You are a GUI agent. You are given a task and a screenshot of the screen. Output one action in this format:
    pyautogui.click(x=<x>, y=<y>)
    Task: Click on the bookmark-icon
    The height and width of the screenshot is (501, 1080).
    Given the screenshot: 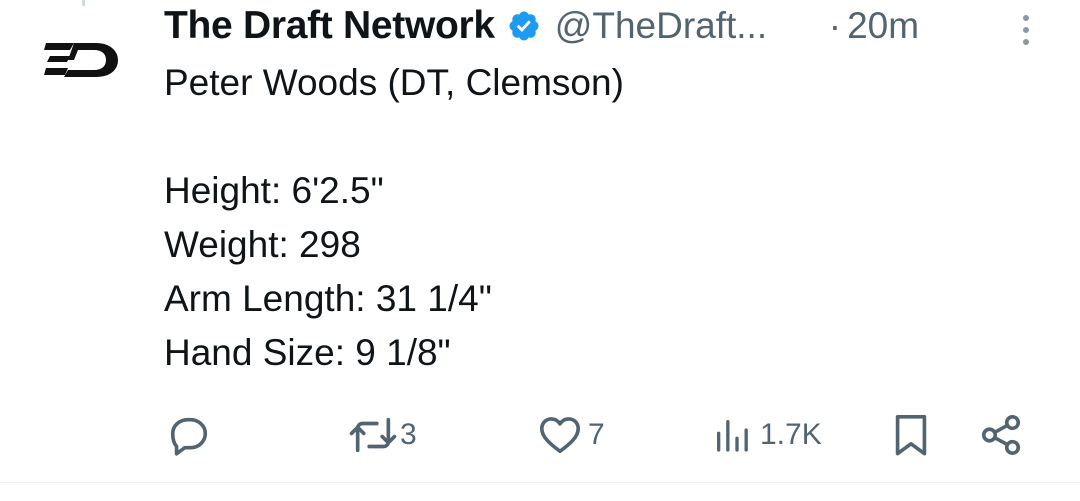 What is the action you would take?
    pyautogui.click(x=911, y=435)
    